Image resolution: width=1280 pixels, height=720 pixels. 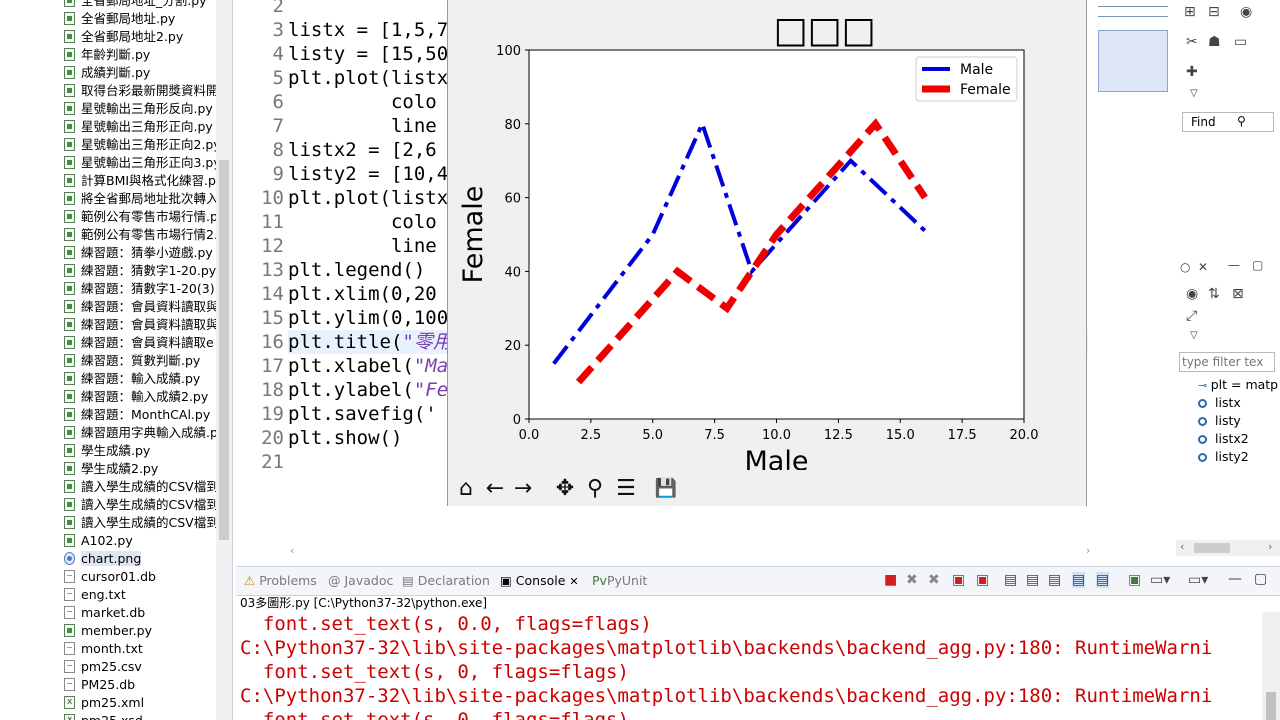 I want to click on file-item: 星號輸出三角形正向2.py, so click(x=142, y=145).